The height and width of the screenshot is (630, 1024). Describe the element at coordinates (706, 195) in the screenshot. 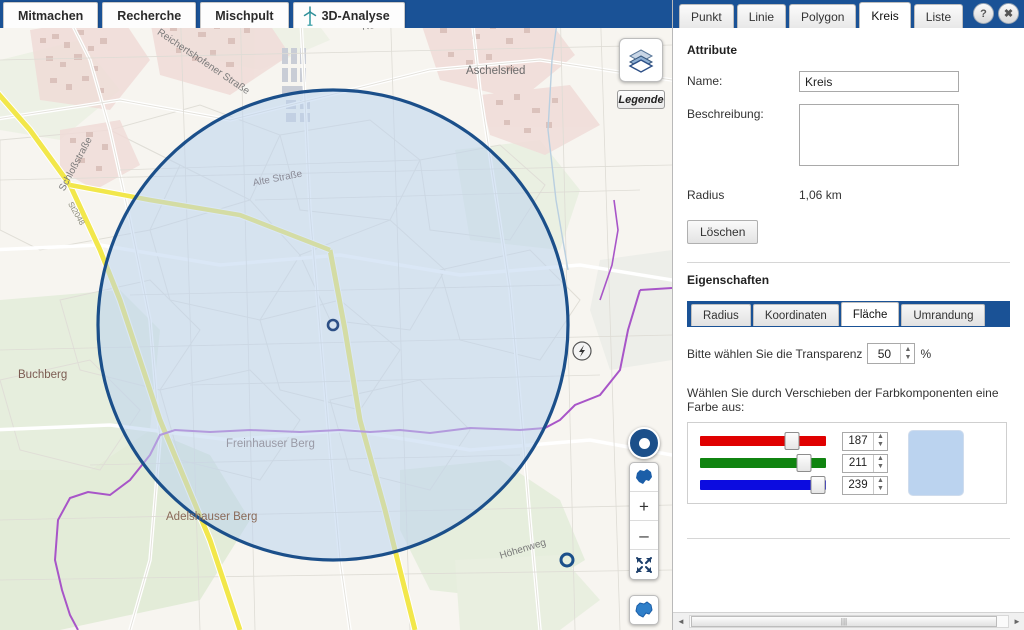

I see `radius-label: Radius` at that location.